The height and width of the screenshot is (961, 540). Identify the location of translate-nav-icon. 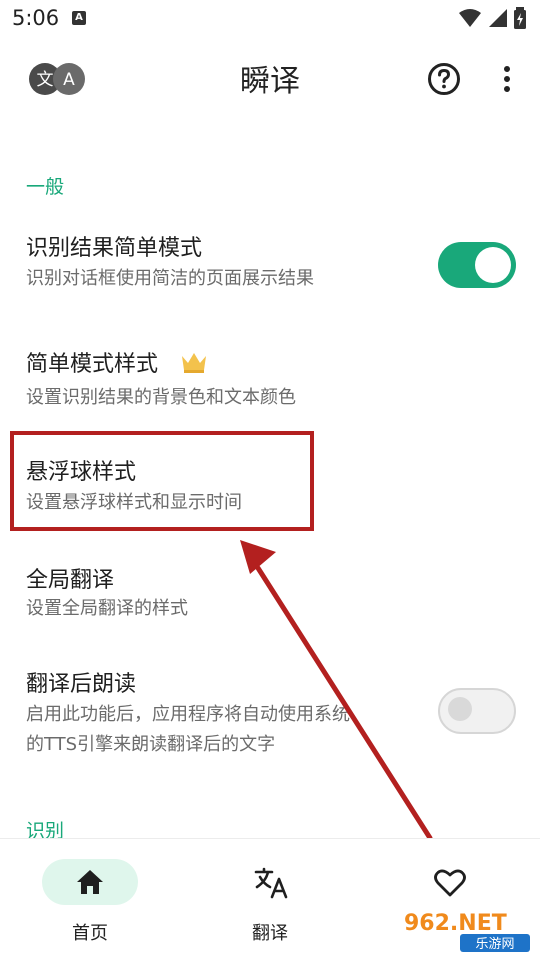
(271, 883).